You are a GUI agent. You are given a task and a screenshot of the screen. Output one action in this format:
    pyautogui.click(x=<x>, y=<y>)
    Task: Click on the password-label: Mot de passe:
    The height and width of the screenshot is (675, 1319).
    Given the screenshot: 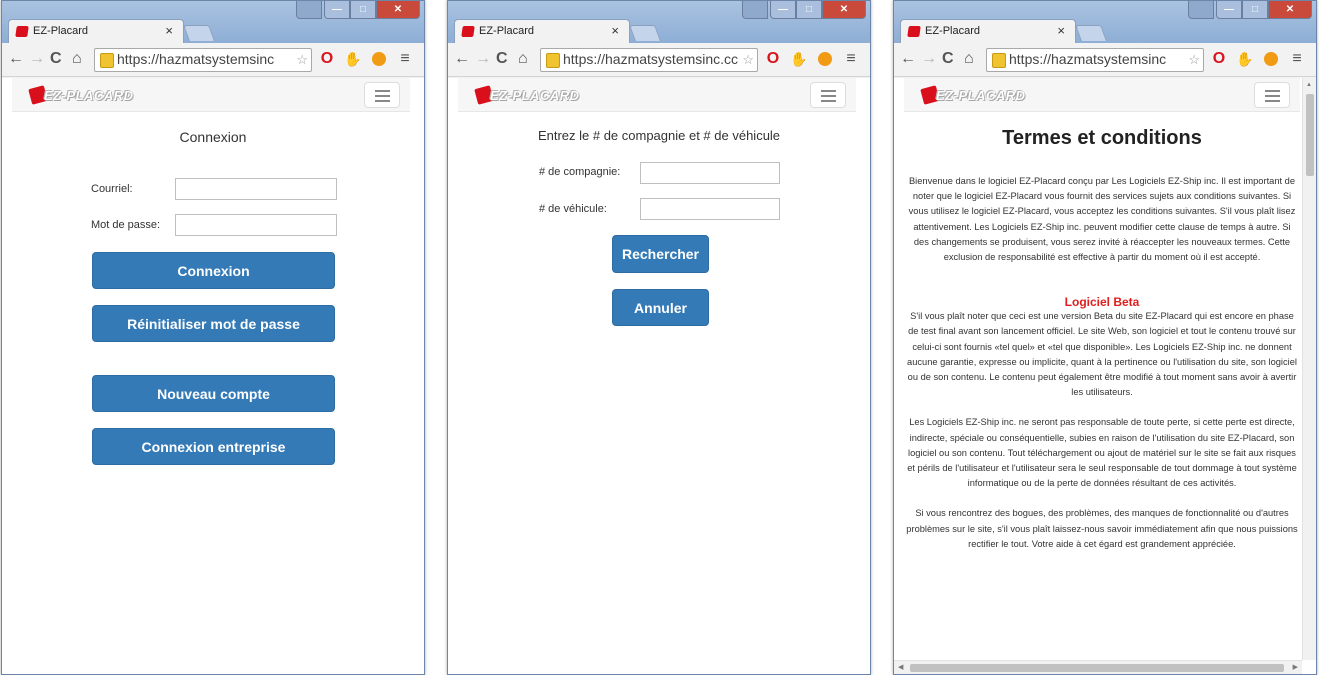 What is the action you would take?
    pyautogui.click(x=126, y=225)
    